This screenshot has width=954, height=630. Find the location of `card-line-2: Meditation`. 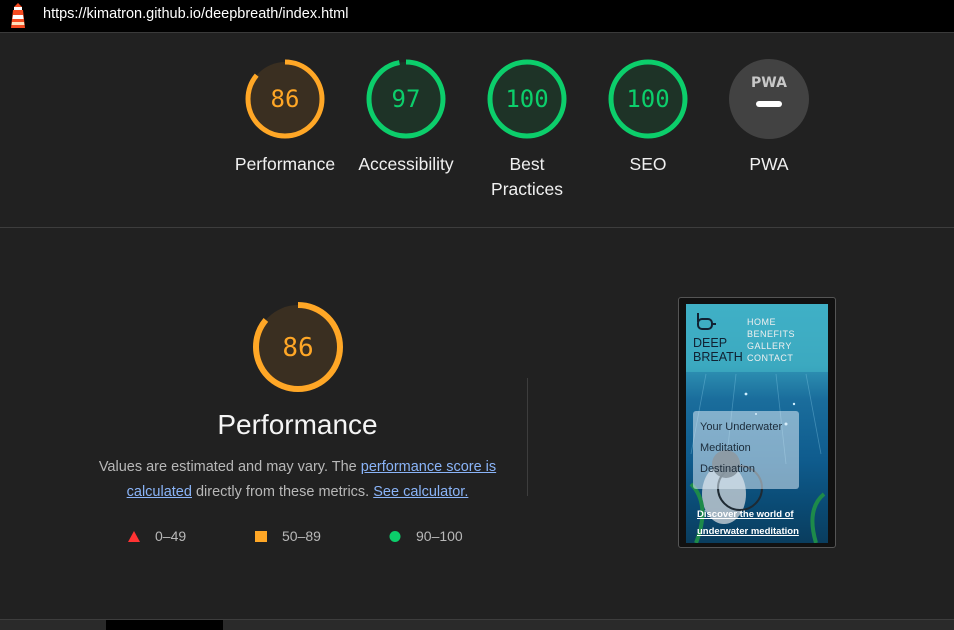

card-line-2: Meditation is located at coordinates (725, 448).